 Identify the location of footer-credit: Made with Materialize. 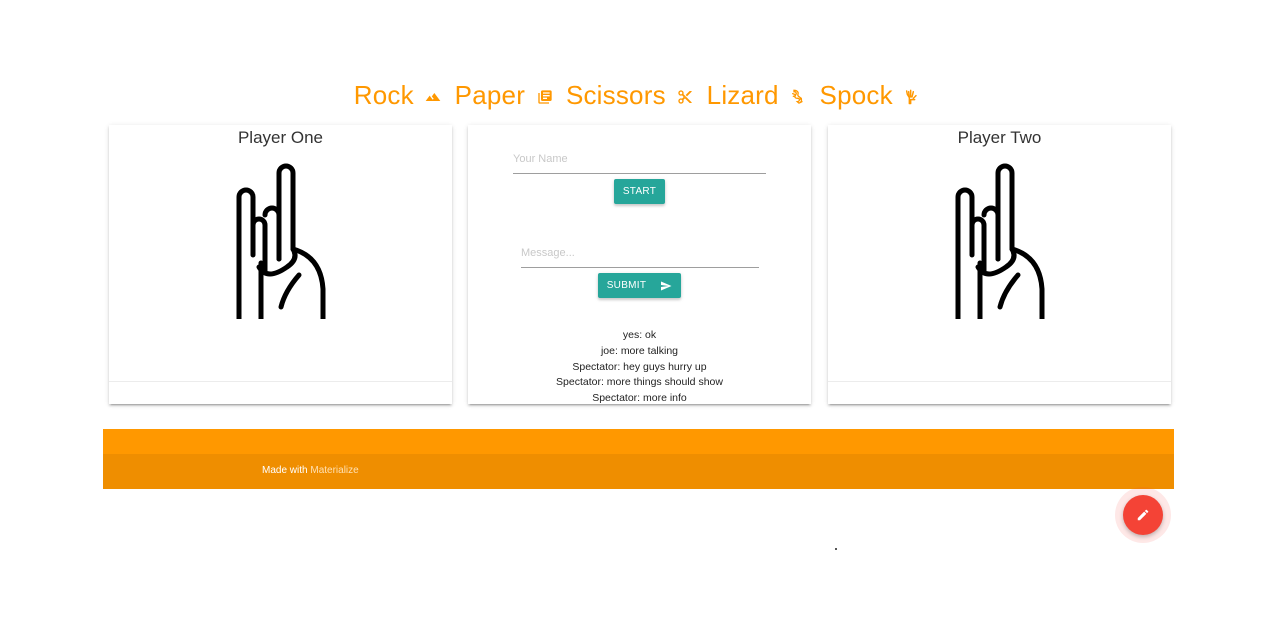
(310, 470).